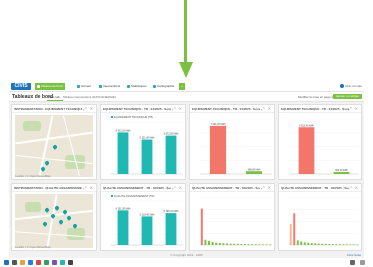  What do you see at coordinates (163, 86) in the screenshot?
I see `nav-item-map: Cartographie` at bounding box center [163, 86].